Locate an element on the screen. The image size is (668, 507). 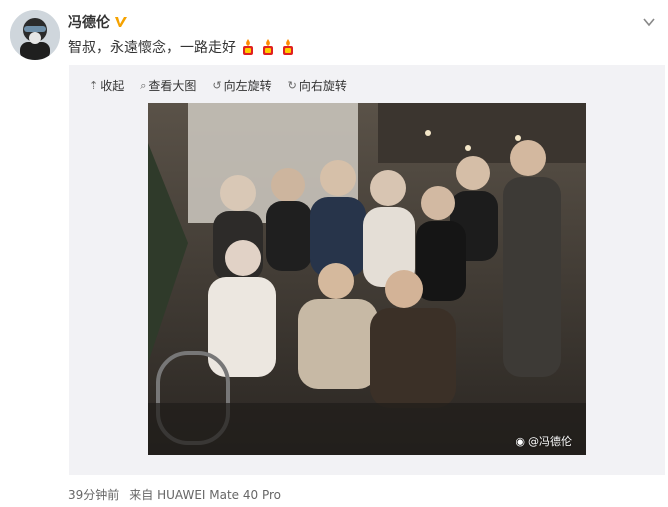
rotate-right-icon: ↻ is located at coordinates (292, 85).